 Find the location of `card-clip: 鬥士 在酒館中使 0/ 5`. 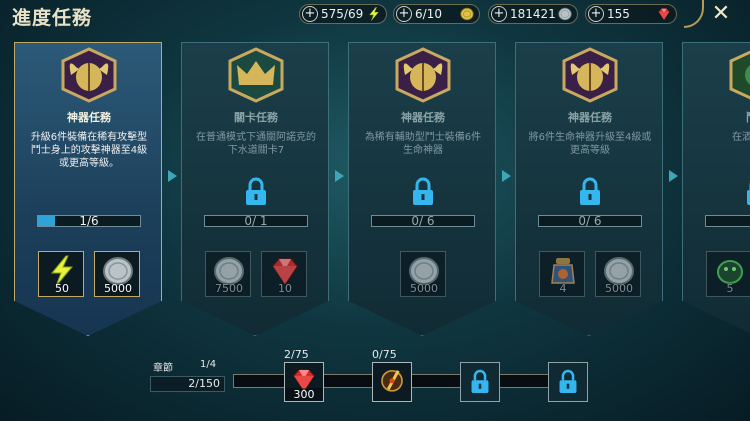

card-clip: 鬥士 在酒館中使 0/ 5 is located at coordinates (716, 189).